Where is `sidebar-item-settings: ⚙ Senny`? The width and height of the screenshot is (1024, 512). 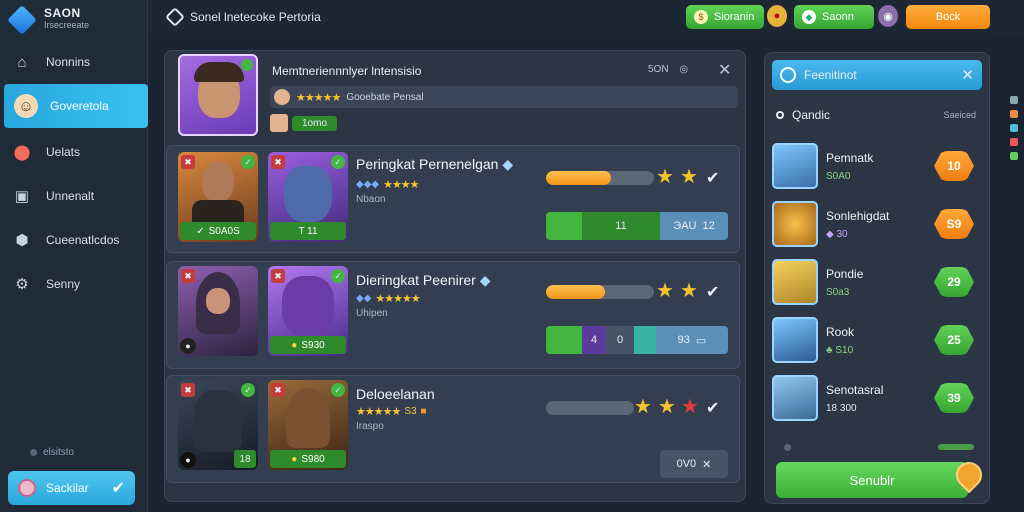 sidebar-item-settings: ⚙ Senny is located at coordinates (74, 284).